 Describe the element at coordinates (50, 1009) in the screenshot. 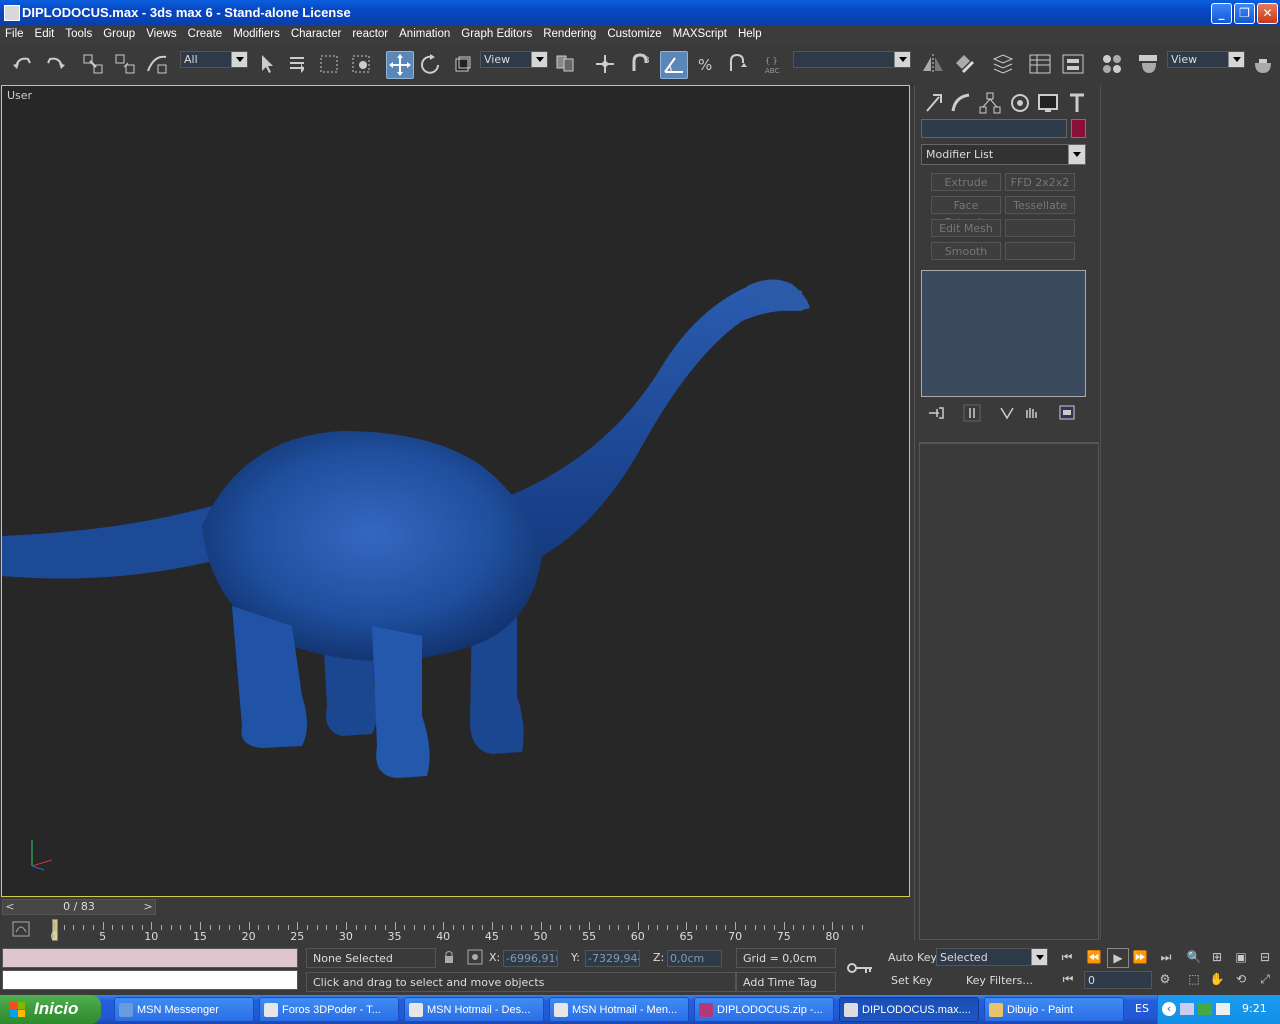

I see `start-button: Inicio` at that location.